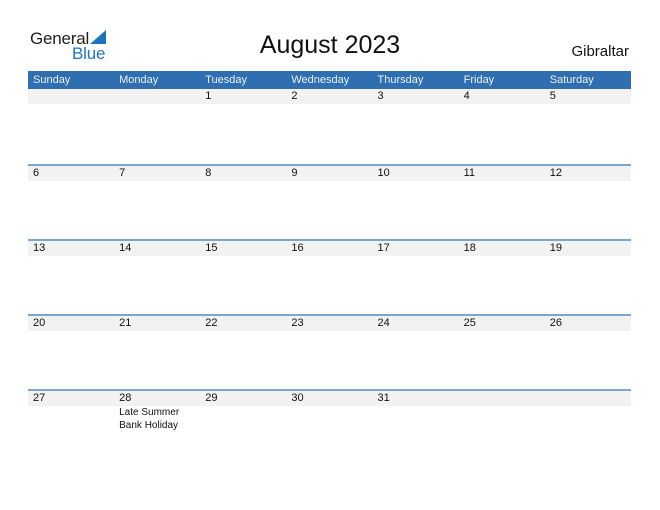  Describe the element at coordinates (552, 96) in the screenshot. I see `day-cell: 5` at that location.